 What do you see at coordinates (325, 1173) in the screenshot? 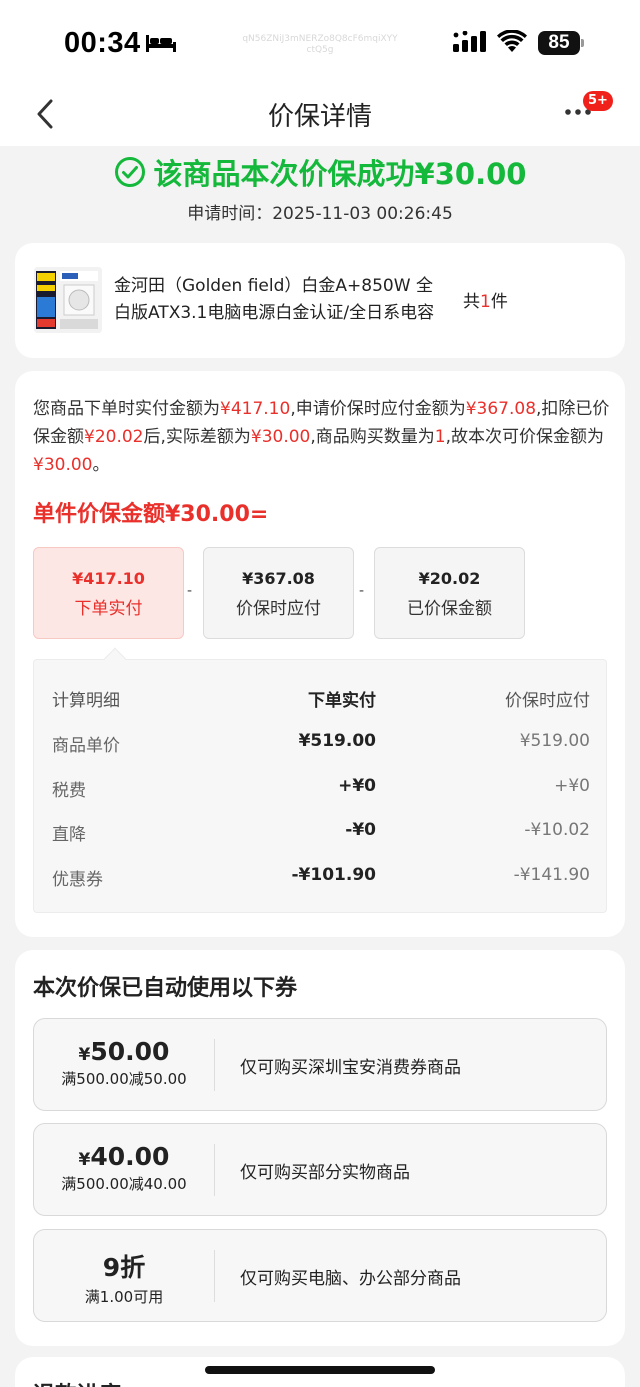
I see `coupon-description: 仅可购买部分实物商品` at bounding box center [325, 1173].